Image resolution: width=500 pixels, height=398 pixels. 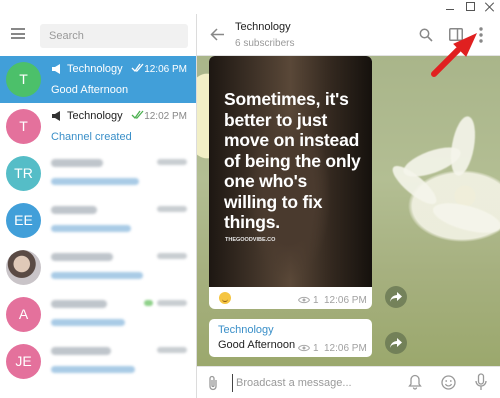 I want to click on message-time: 12:06 PM, so click(x=345, y=348).